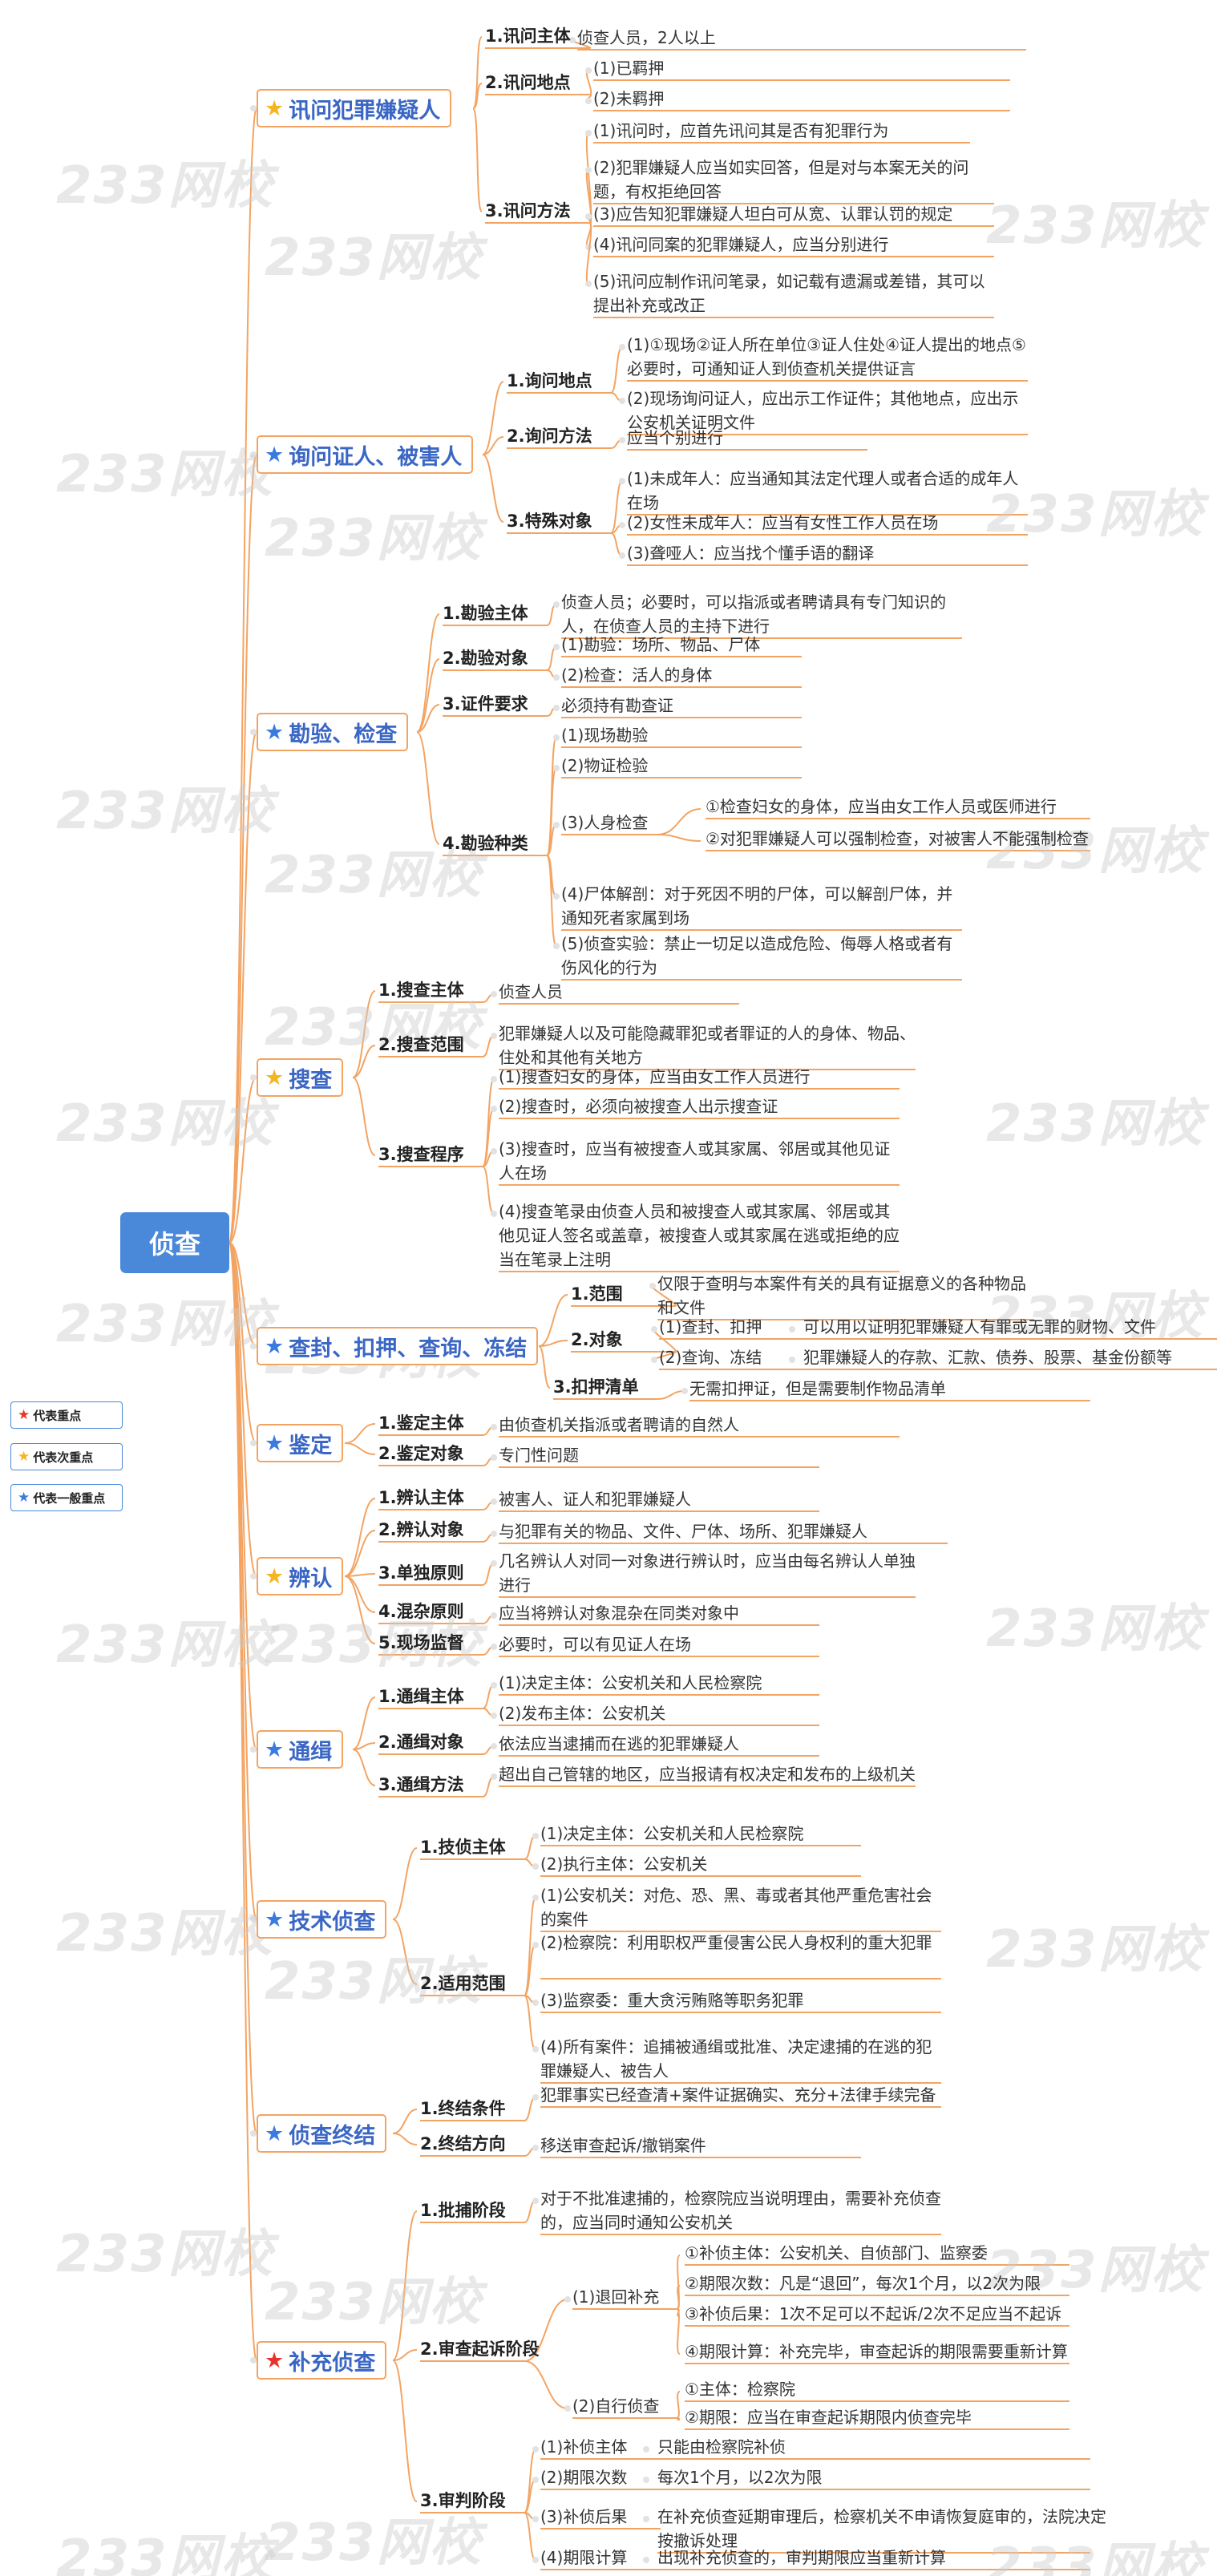 The image size is (1217, 2576). I want to click on subtopic-label: 2.鉴定对象, so click(421, 1453).